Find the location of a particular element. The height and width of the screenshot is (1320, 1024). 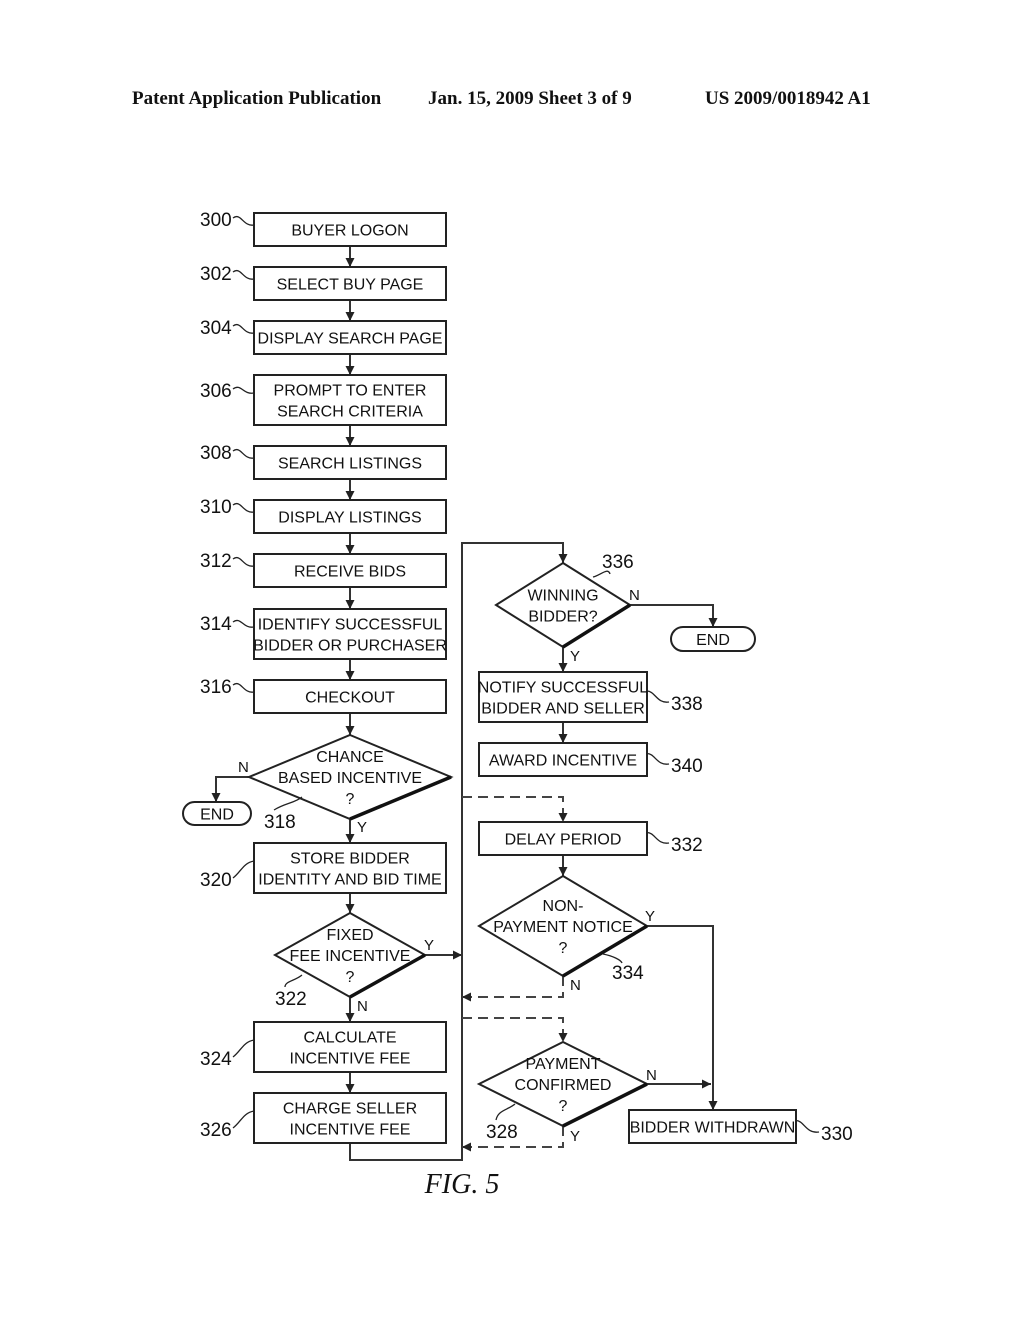

decision-diamond is located at coordinates (563, 605).